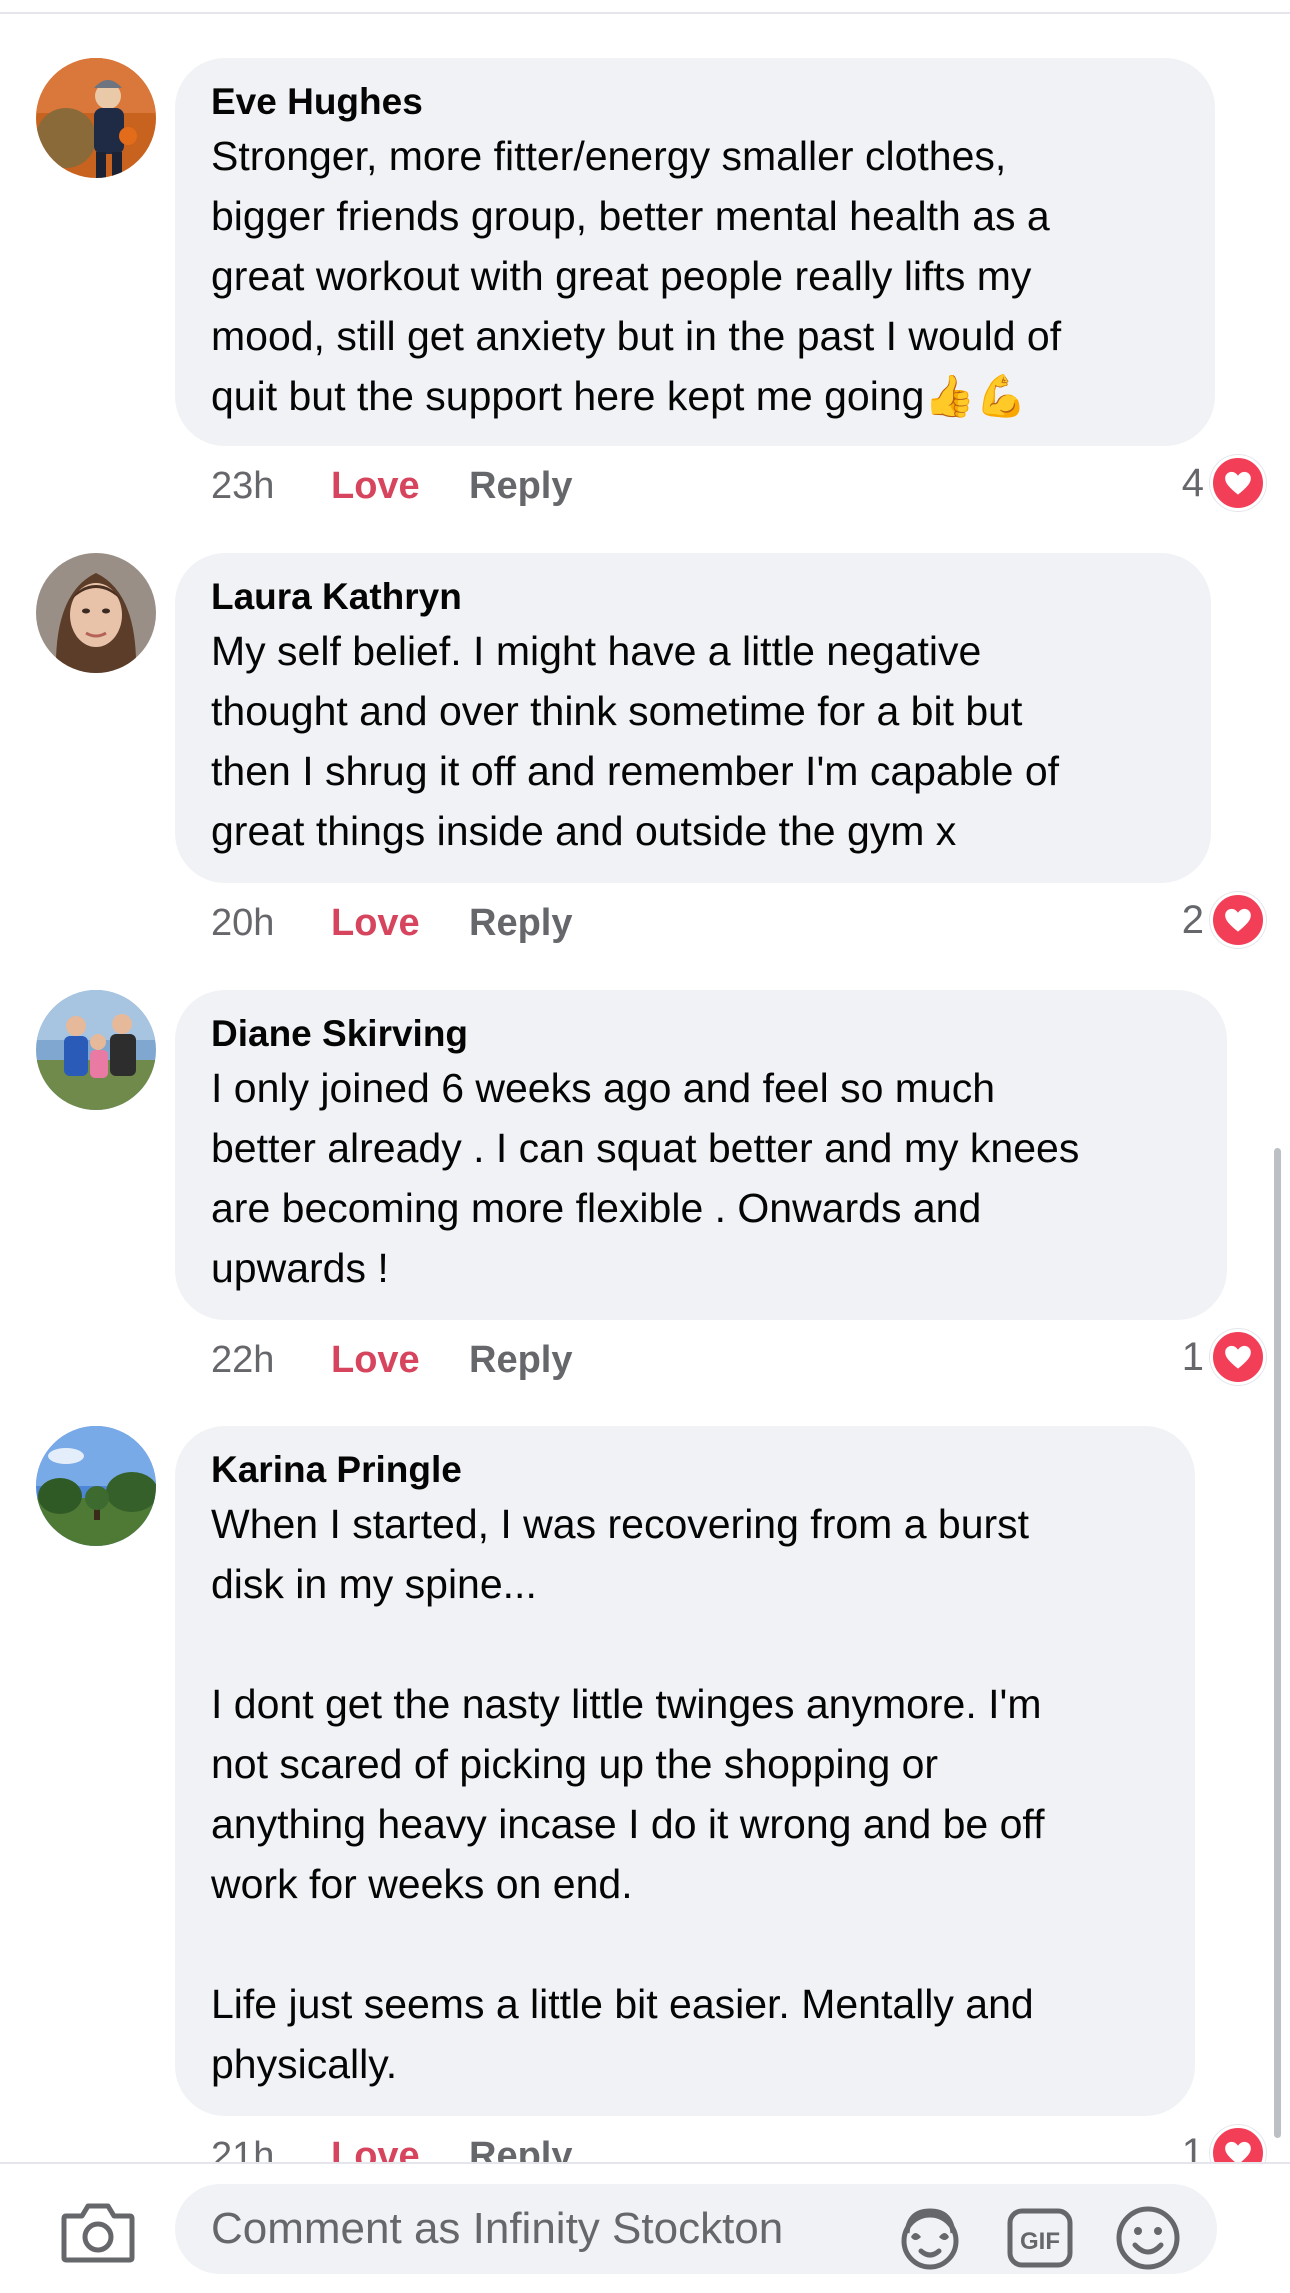 The image size is (1290, 2293). Describe the element at coordinates (1148, 2238) in the screenshot. I see `emoji-icon` at that location.